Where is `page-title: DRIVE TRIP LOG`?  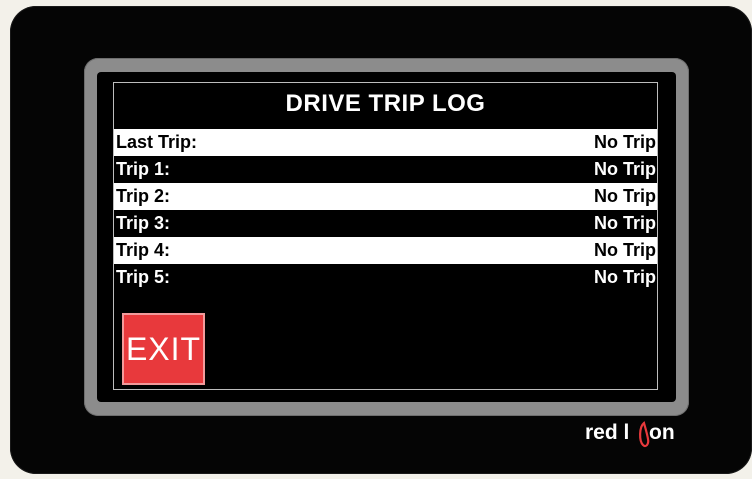
page-title: DRIVE TRIP LOG is located at coordinates (385, 103).